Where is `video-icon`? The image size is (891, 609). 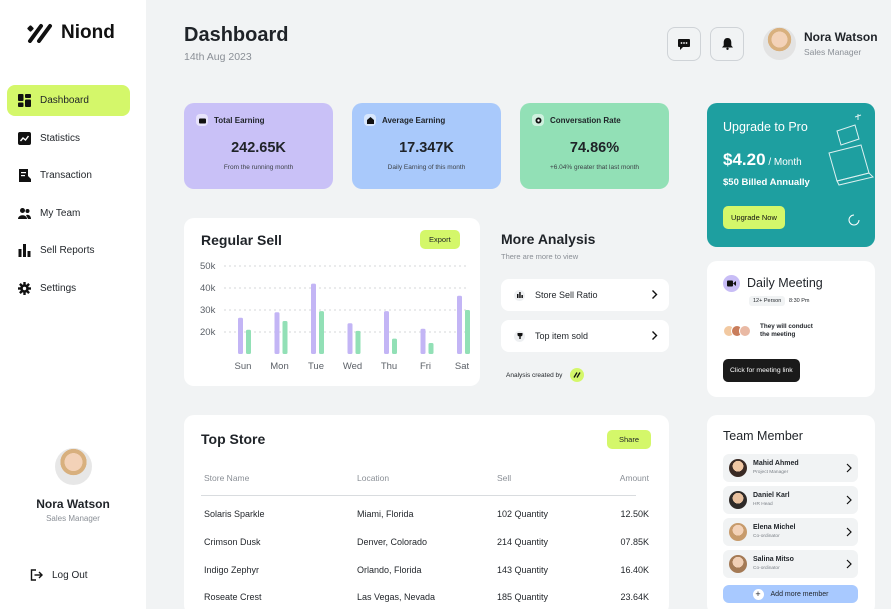 video-icon is located at coordinates (731, 283).